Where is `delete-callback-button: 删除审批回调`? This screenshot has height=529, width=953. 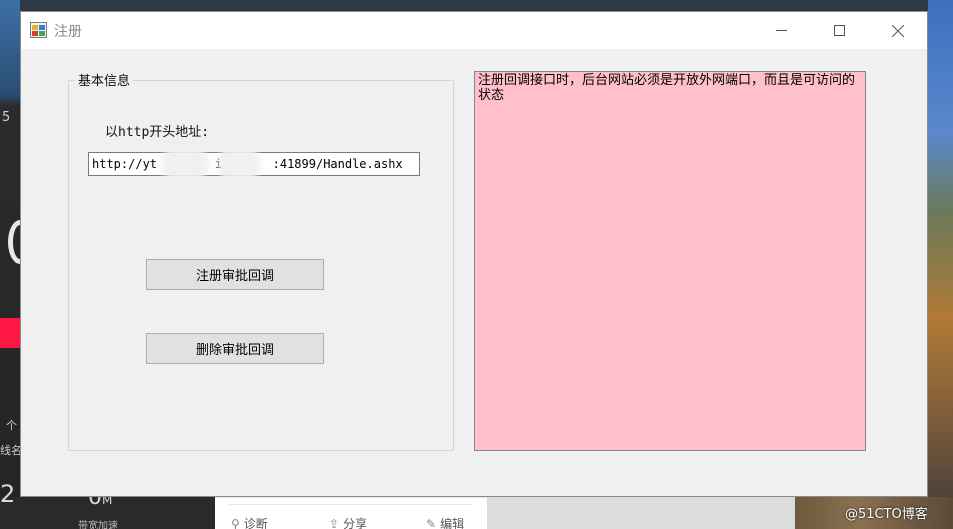 delete-callback-button: 删除审批回调 is located at coordinates (235, 348).